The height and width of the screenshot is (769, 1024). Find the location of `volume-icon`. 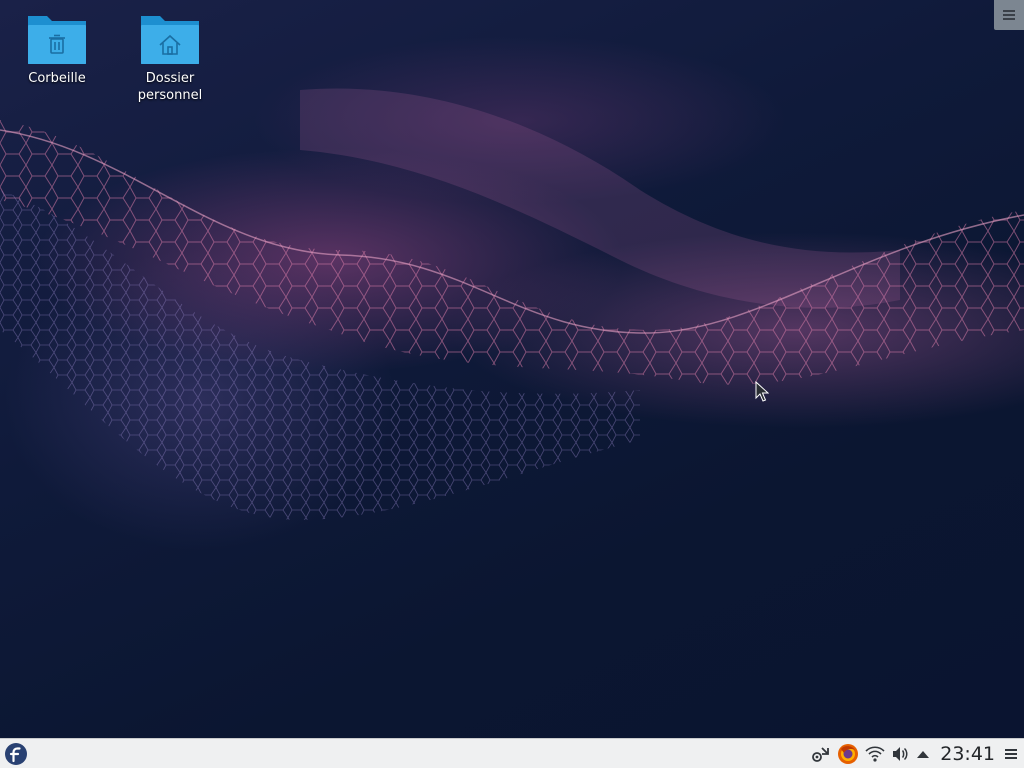

volume-icon is located at coordinates (900, 754).